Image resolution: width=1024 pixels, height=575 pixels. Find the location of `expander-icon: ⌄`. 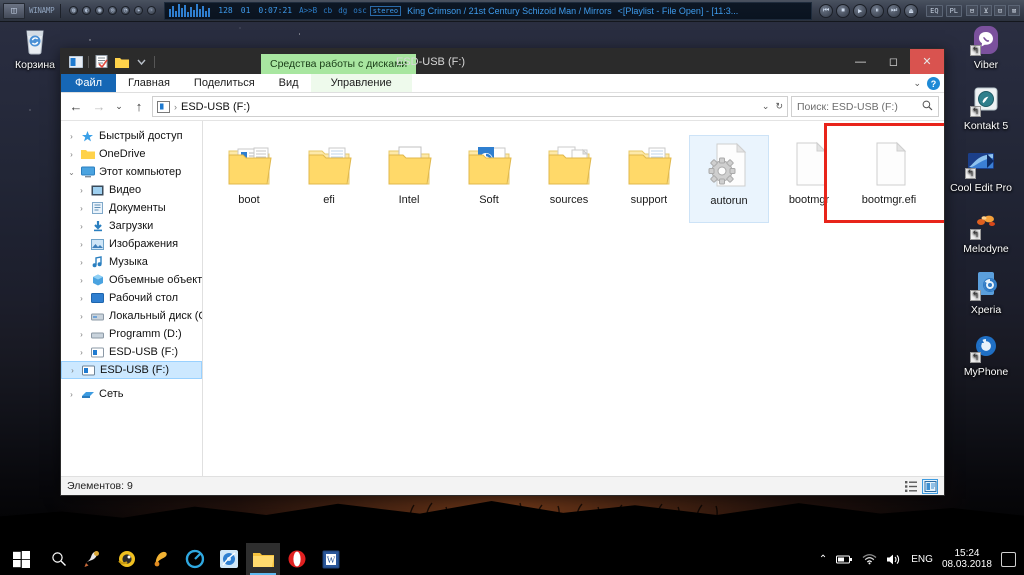

expander-icon: ⌄ is located at coordinates (71, 172).